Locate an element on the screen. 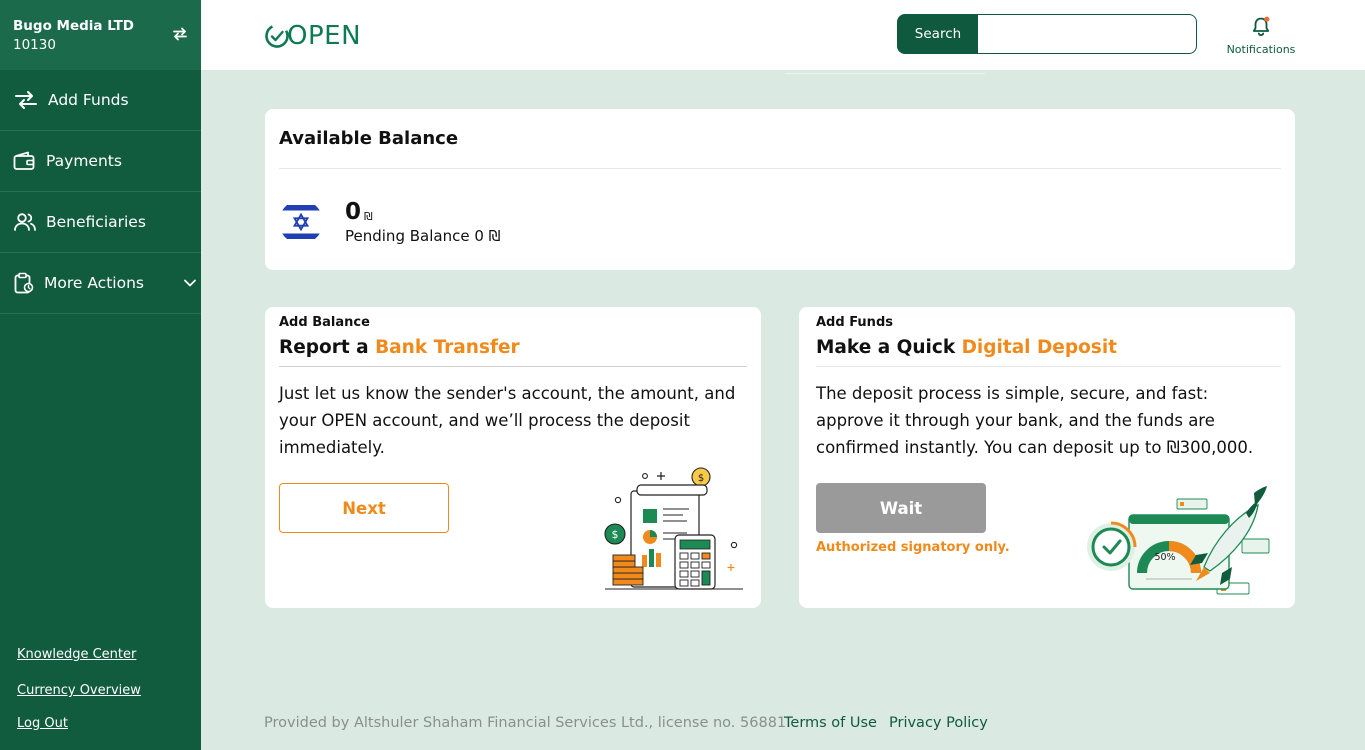  users-icon is located at coordinates (25, 222).